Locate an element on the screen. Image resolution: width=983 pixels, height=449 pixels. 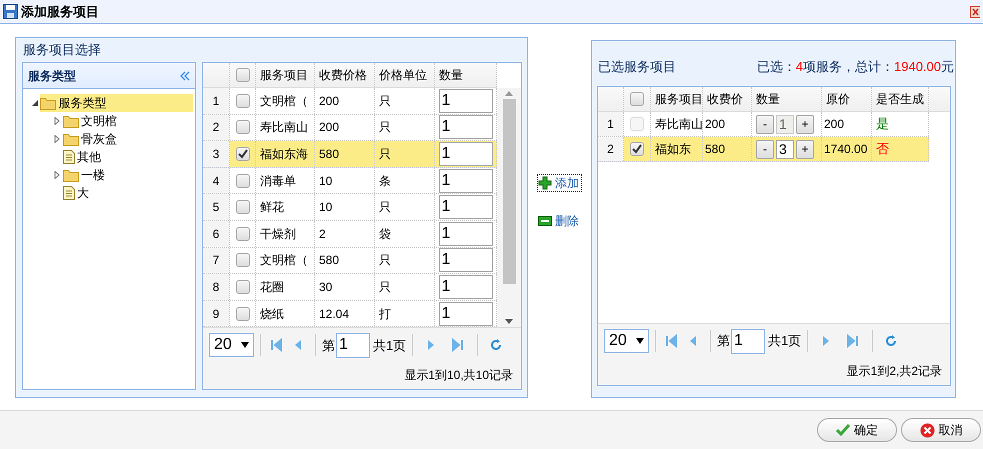
decrease-button: - is located at coordinates (765, 149).